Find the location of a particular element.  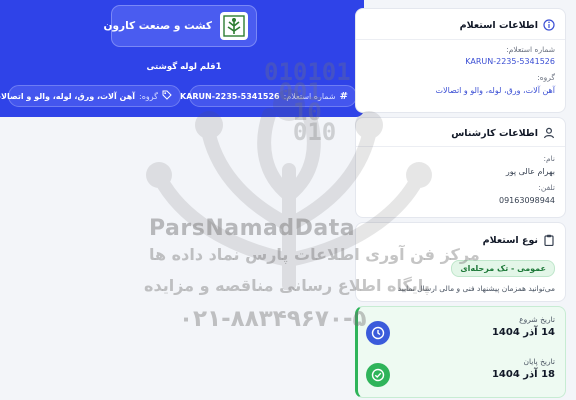

company-name: کشت و صنعت کارون is located at coordinates (158, 26).